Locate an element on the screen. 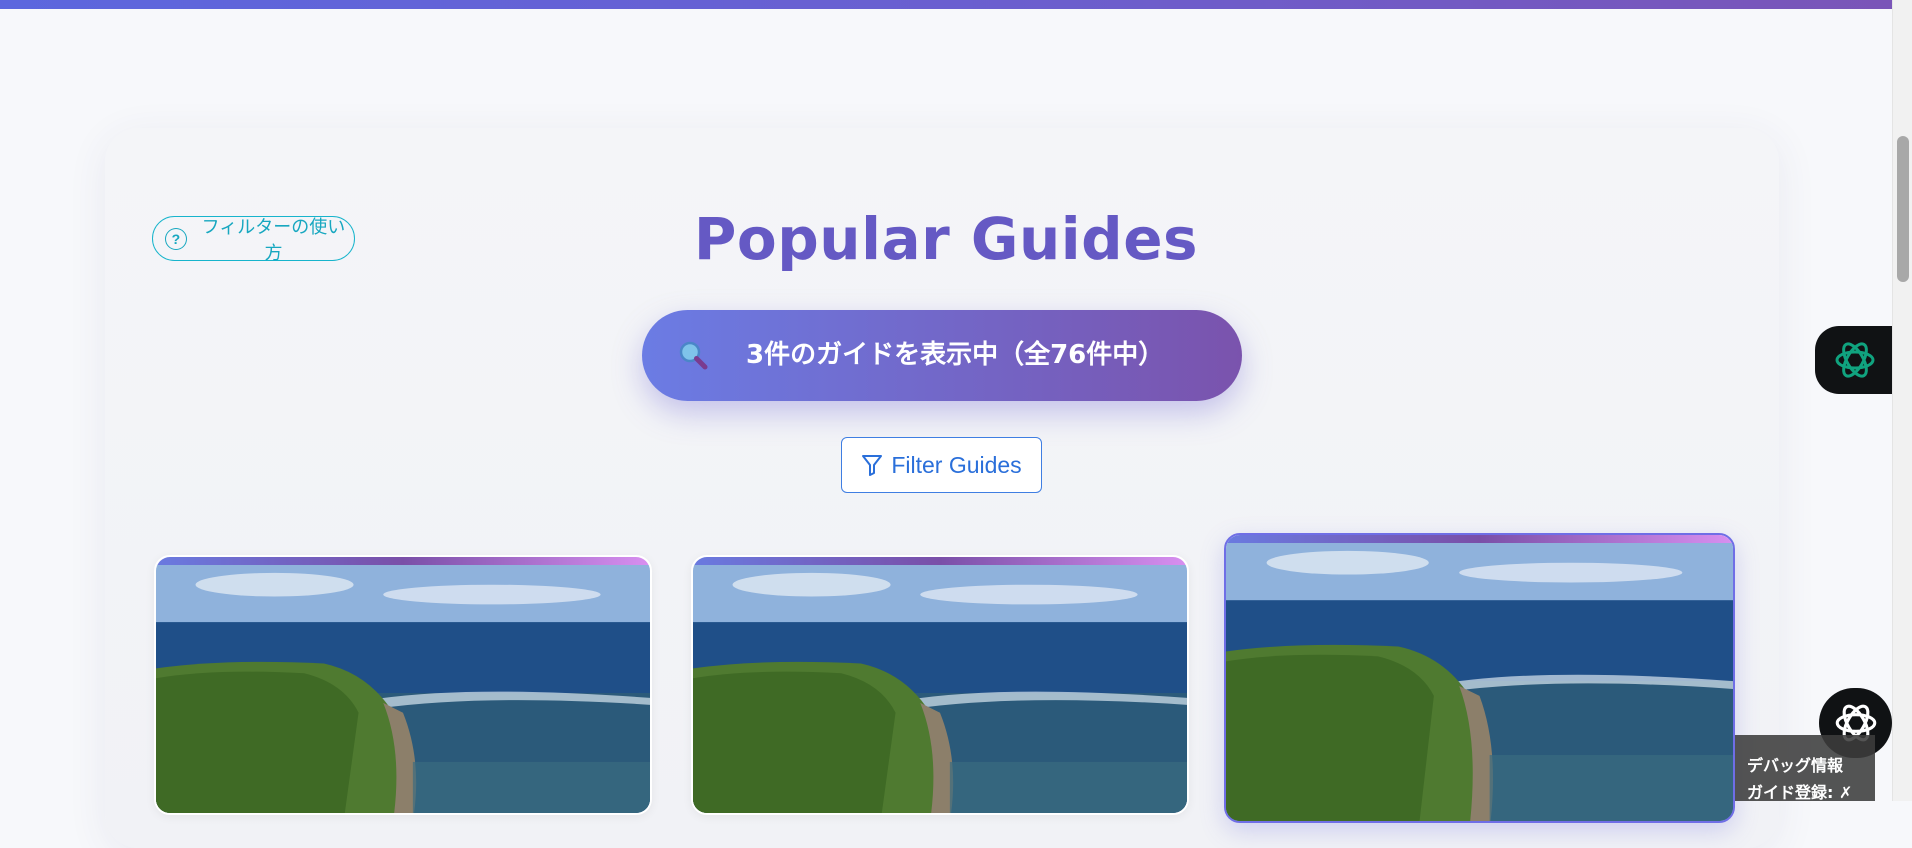  chat-widget-button is located at coordinates (1853, 360).